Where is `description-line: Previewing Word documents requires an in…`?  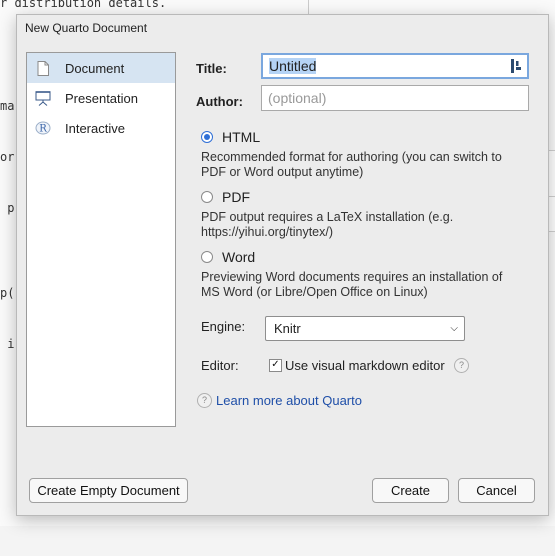 description-line: Previewing Word documents requires an in… is located at coordinates (352, 277).